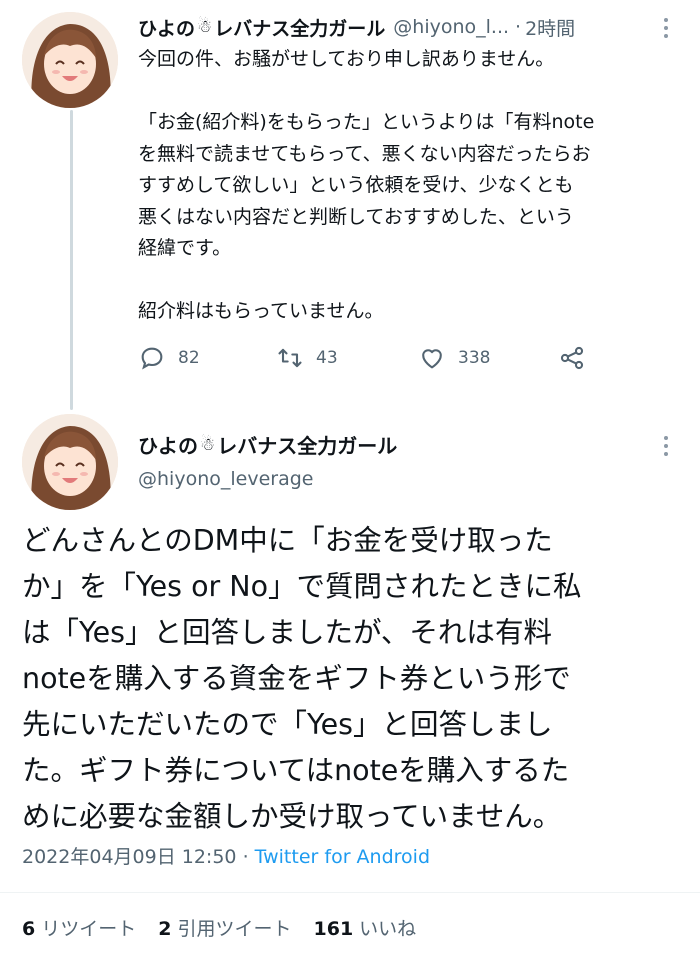  I want to click on retweets-stat: 6 リツイート, so click(79, 927).